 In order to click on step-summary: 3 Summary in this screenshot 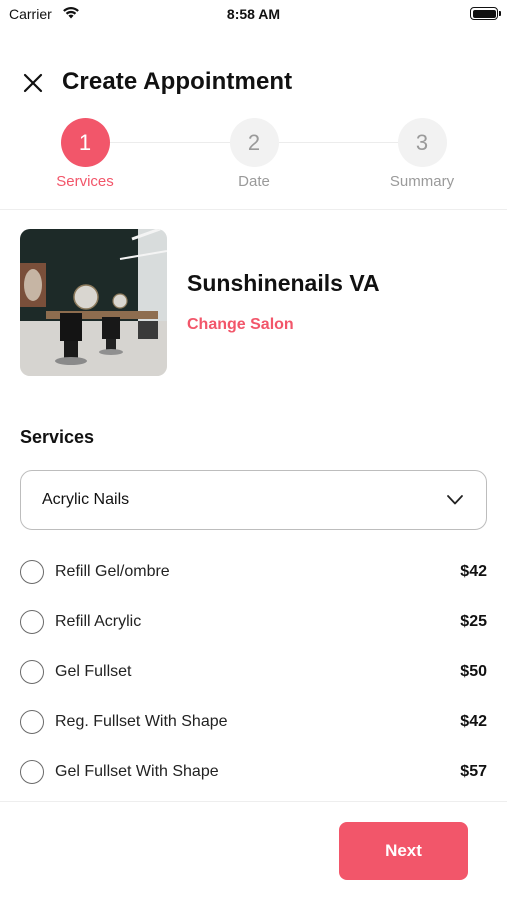, I will do `click(422, 154)`.